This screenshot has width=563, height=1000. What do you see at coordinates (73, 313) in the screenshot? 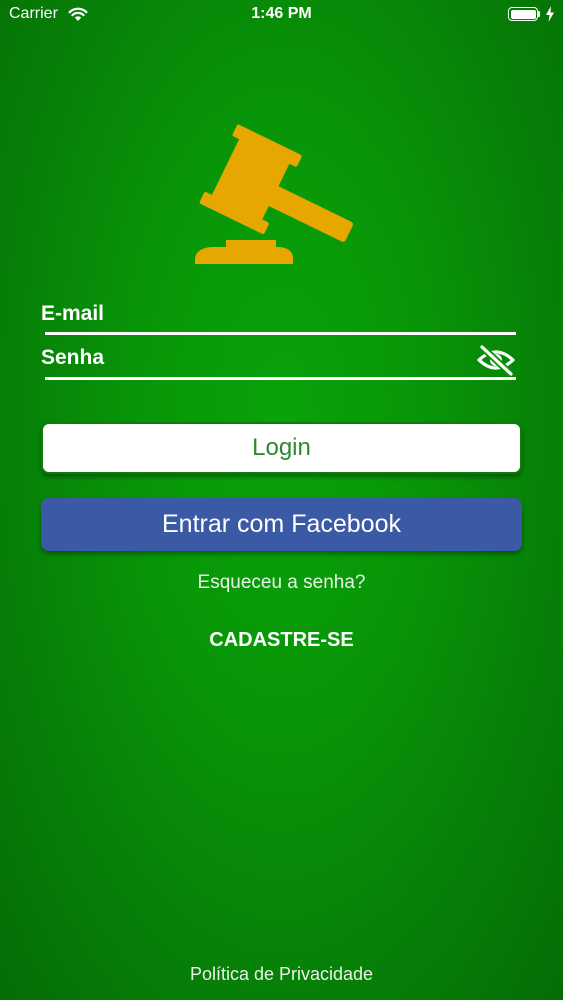
I see `email-label: E-mail` at bounding box center [73, 313].